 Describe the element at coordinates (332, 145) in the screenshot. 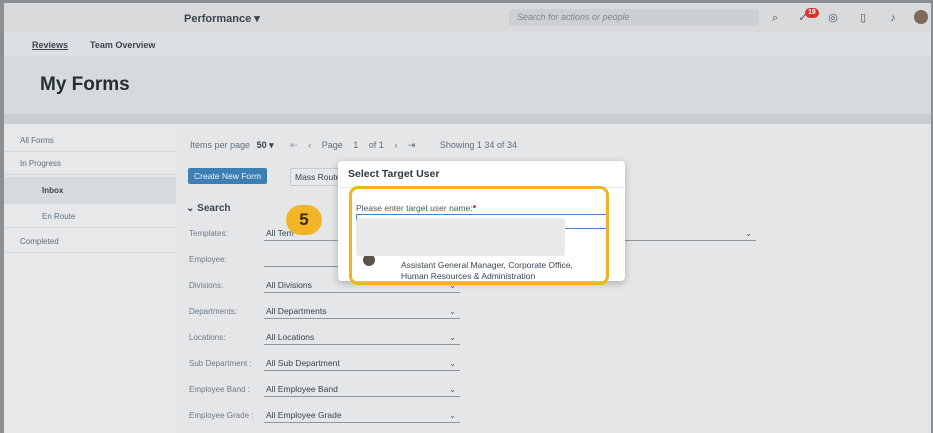

I see `page-label: Page` at that location.